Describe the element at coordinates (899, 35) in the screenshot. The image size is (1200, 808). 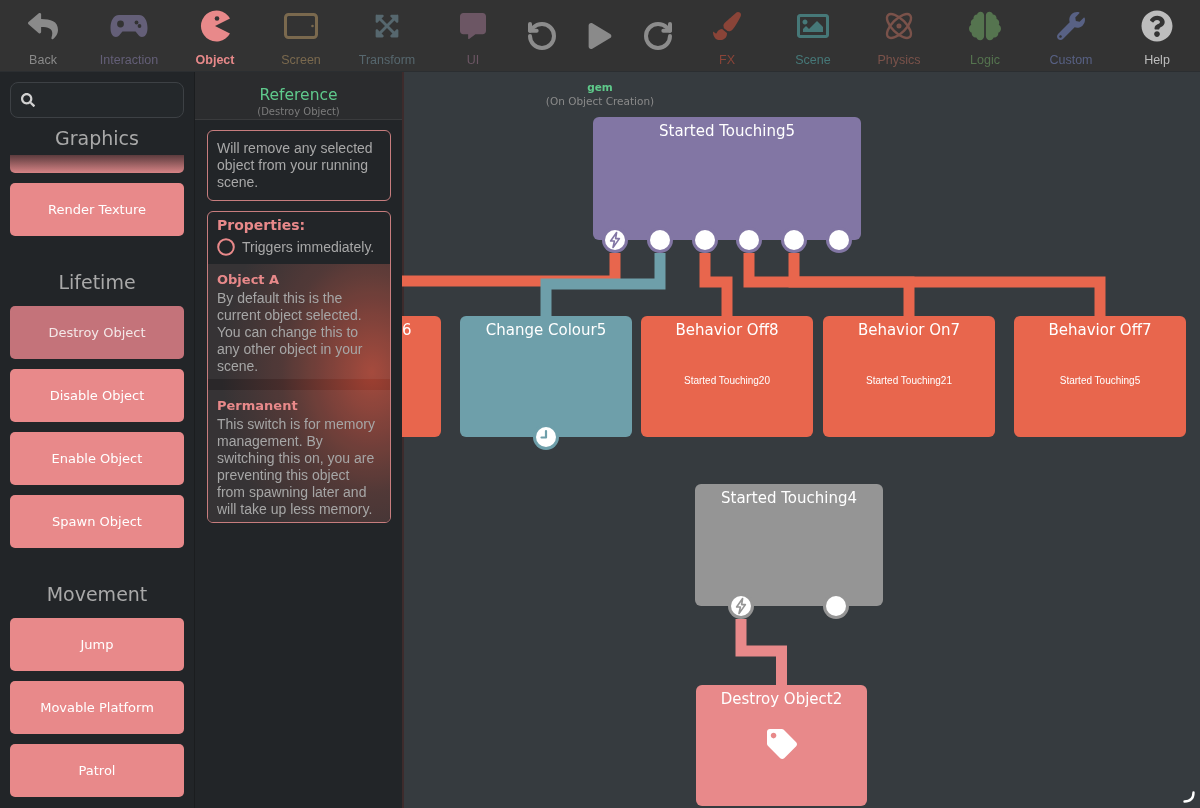
I see `toolbar-tab: Physics` at that location.